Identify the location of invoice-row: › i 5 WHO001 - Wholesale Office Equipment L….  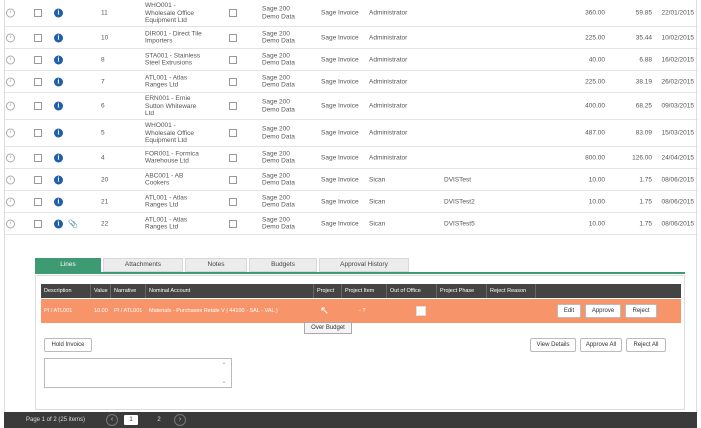
(351, 133).